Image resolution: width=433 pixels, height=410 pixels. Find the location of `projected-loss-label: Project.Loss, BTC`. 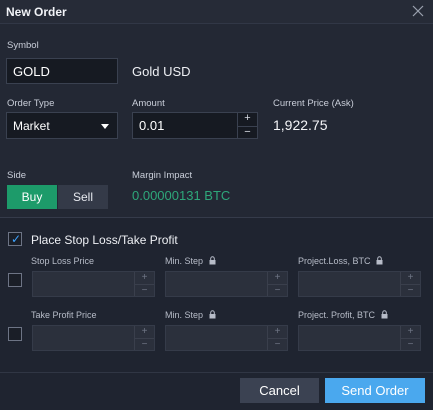

projected-loss-label: Project.Loss, BTC is located at coordinates (340, 261).